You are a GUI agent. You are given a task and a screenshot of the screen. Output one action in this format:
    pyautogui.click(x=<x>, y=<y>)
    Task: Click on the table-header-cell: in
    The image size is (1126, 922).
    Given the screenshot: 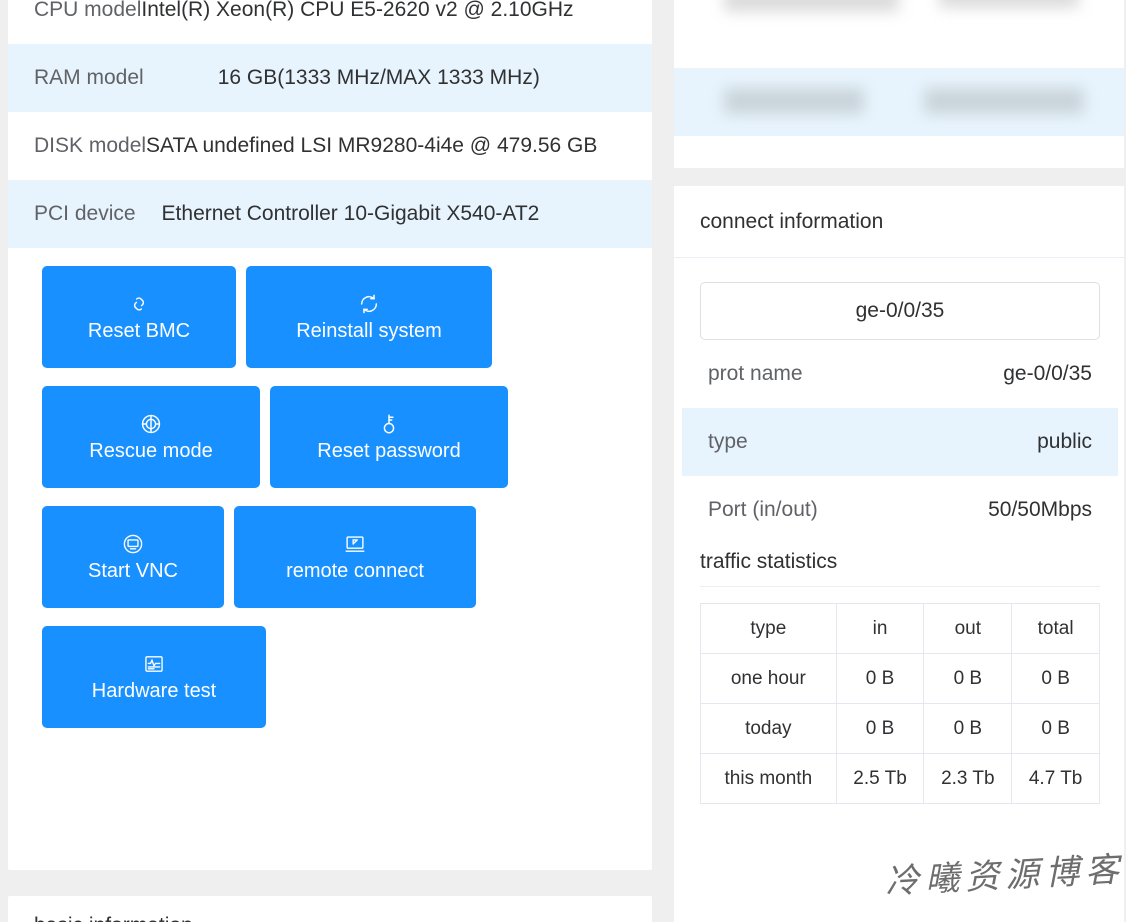 What is the action you would take?
    pyautogui.click(x=880, y=628)
    